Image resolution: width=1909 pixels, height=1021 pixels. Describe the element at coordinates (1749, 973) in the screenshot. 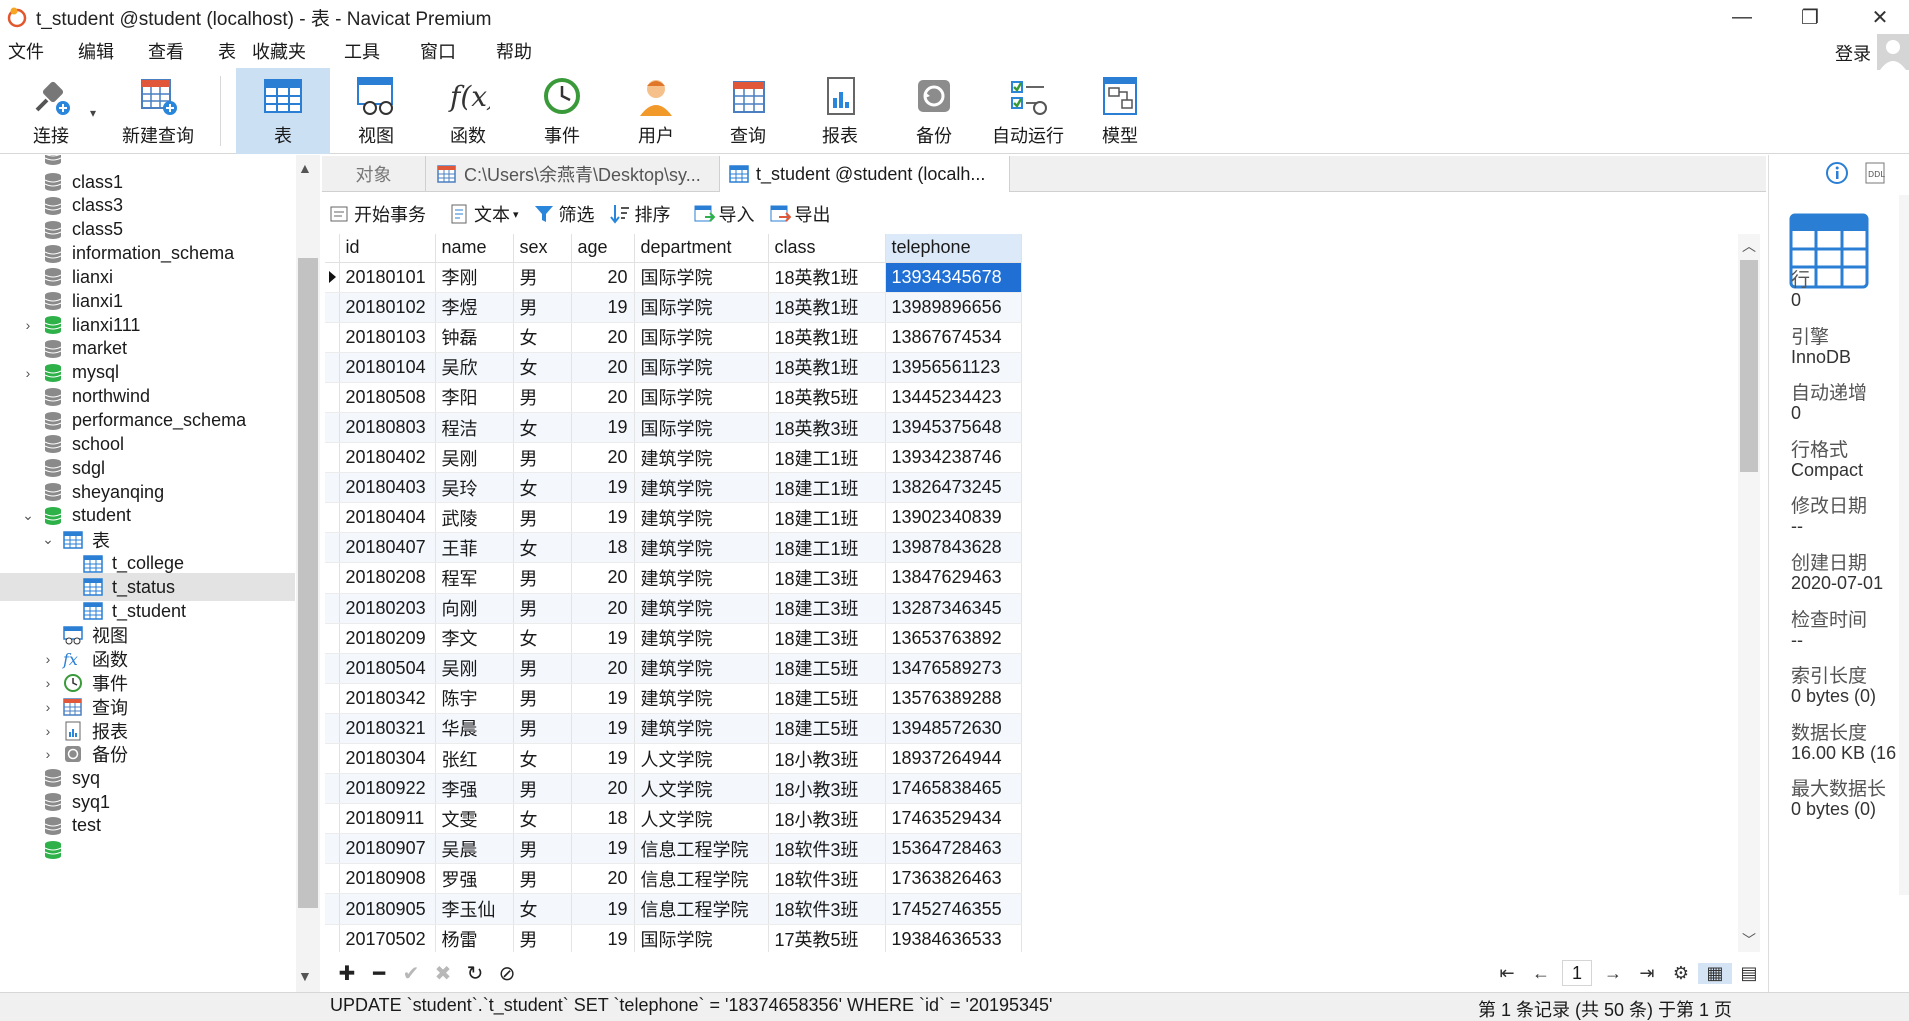

I see `form-view-icon: ▤` at that location.